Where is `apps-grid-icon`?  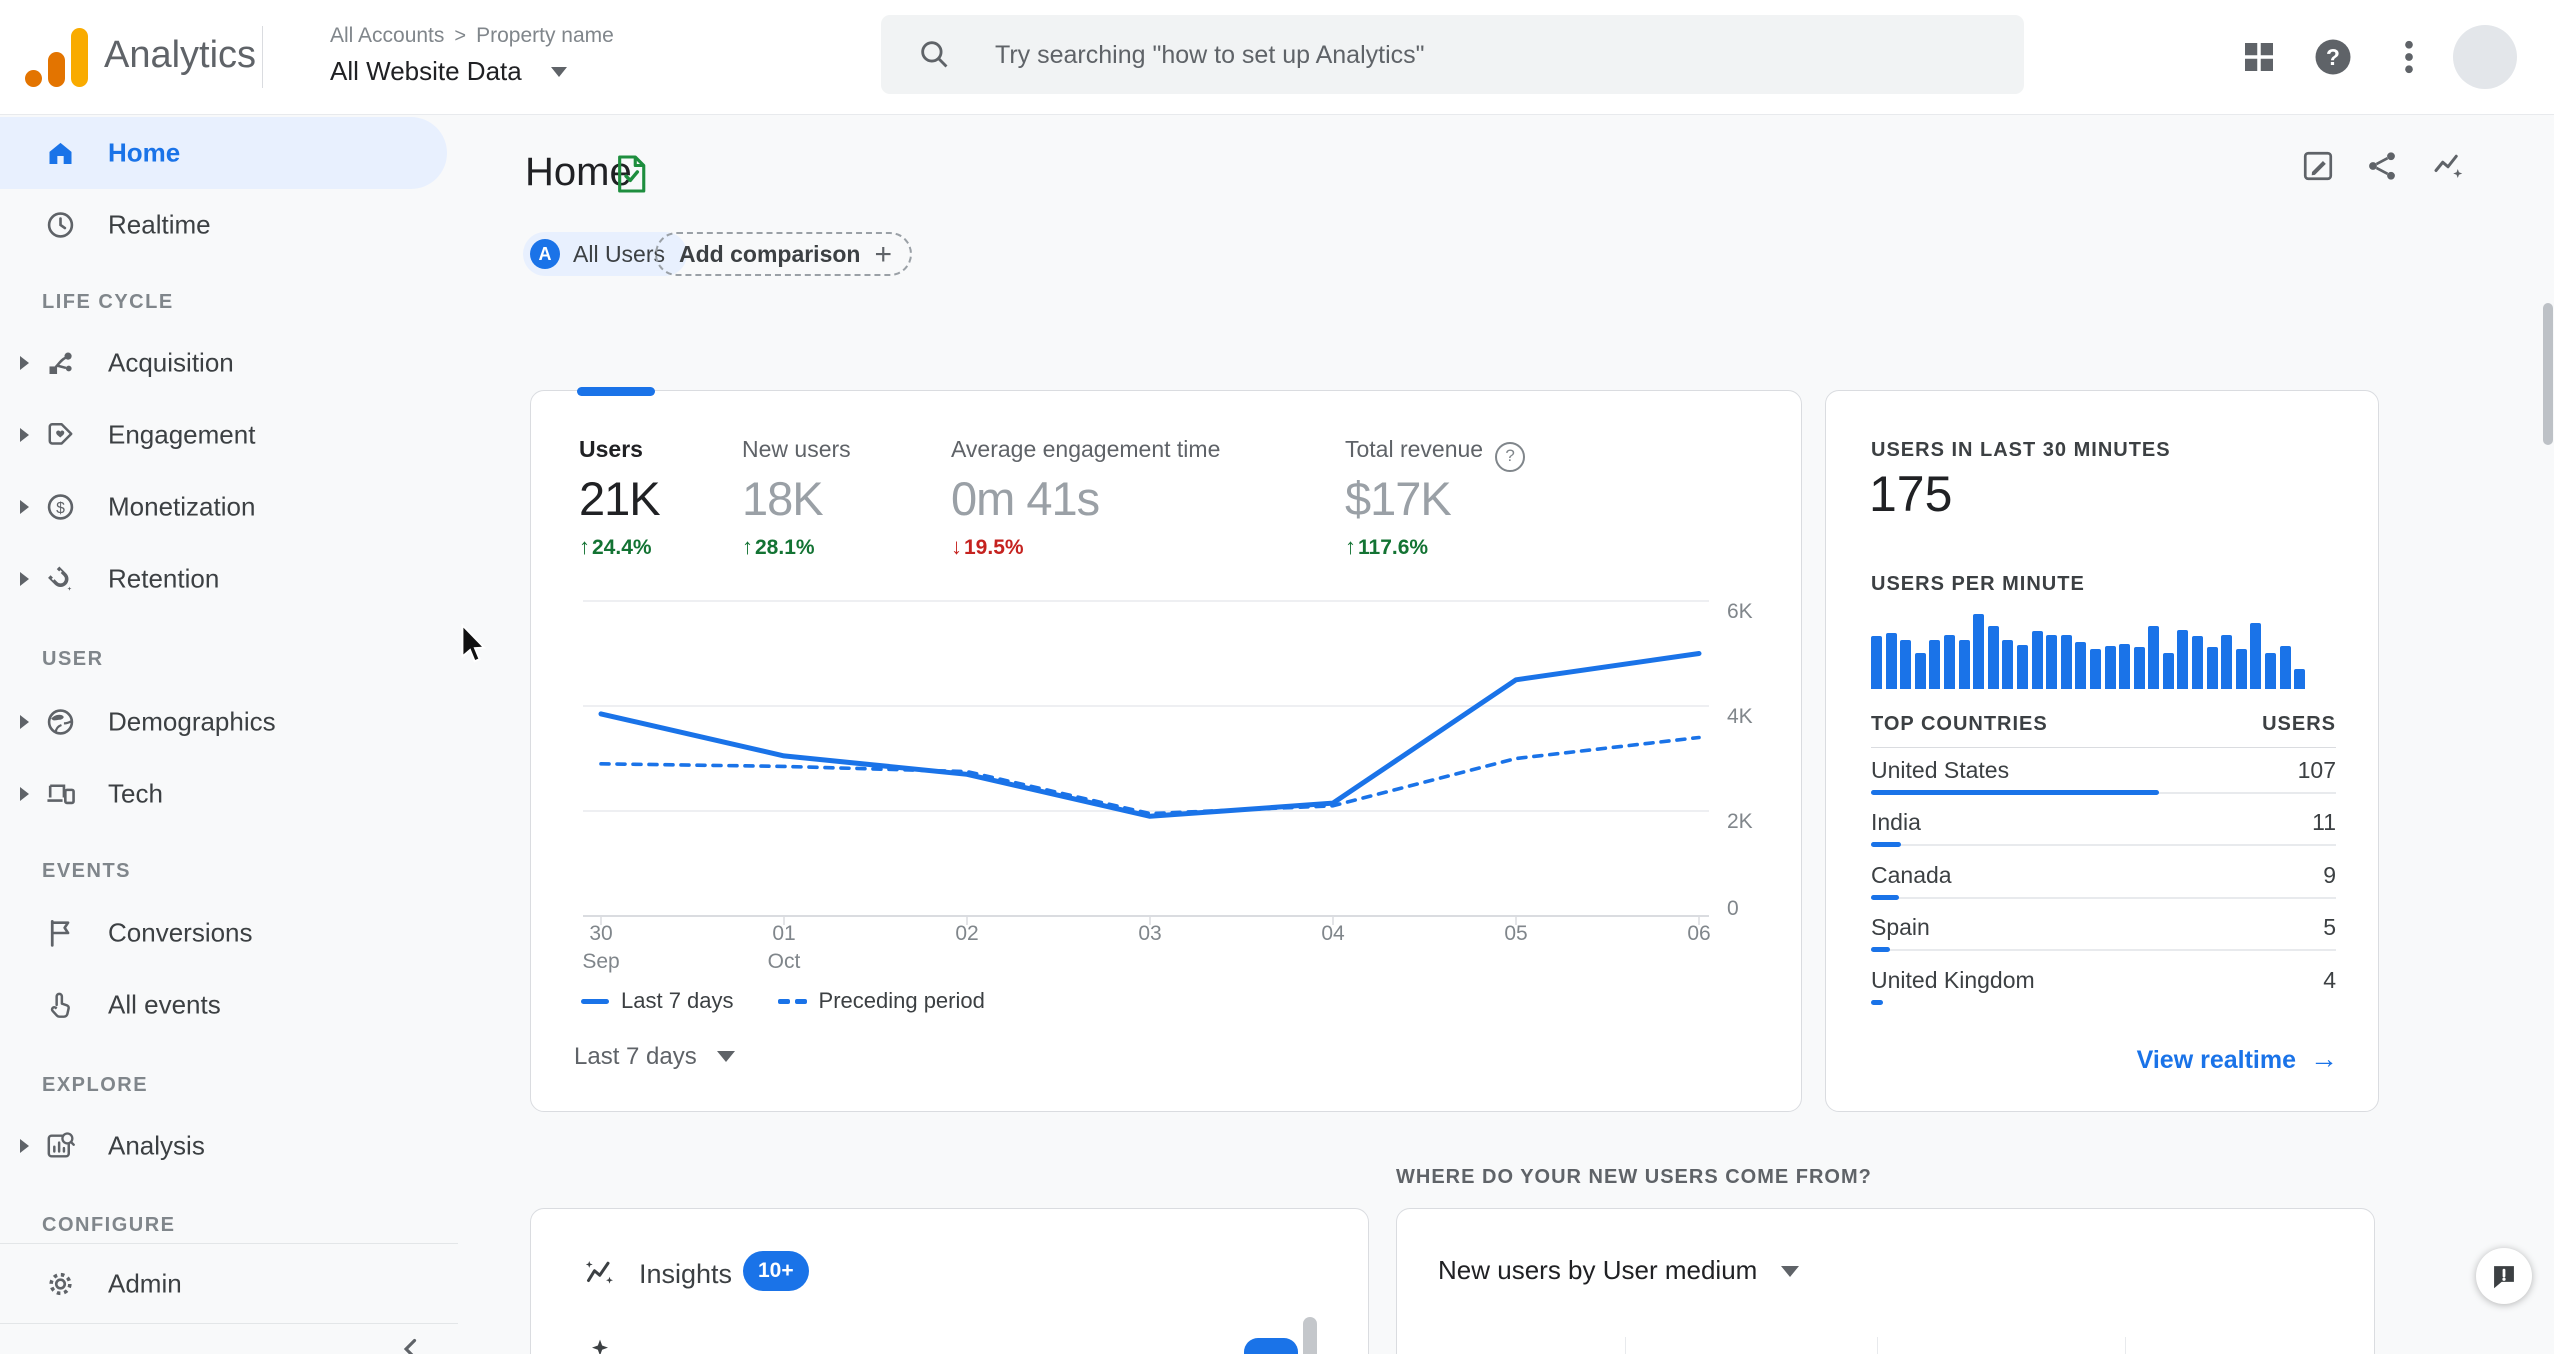 apps-grid-icon is located at coordinates (2259, 57).